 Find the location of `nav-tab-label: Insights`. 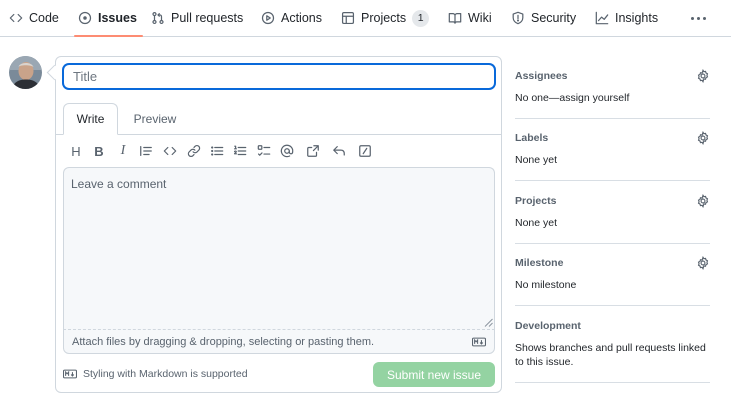

nav-tab-label: Insights is located at coordinates (637, 18).